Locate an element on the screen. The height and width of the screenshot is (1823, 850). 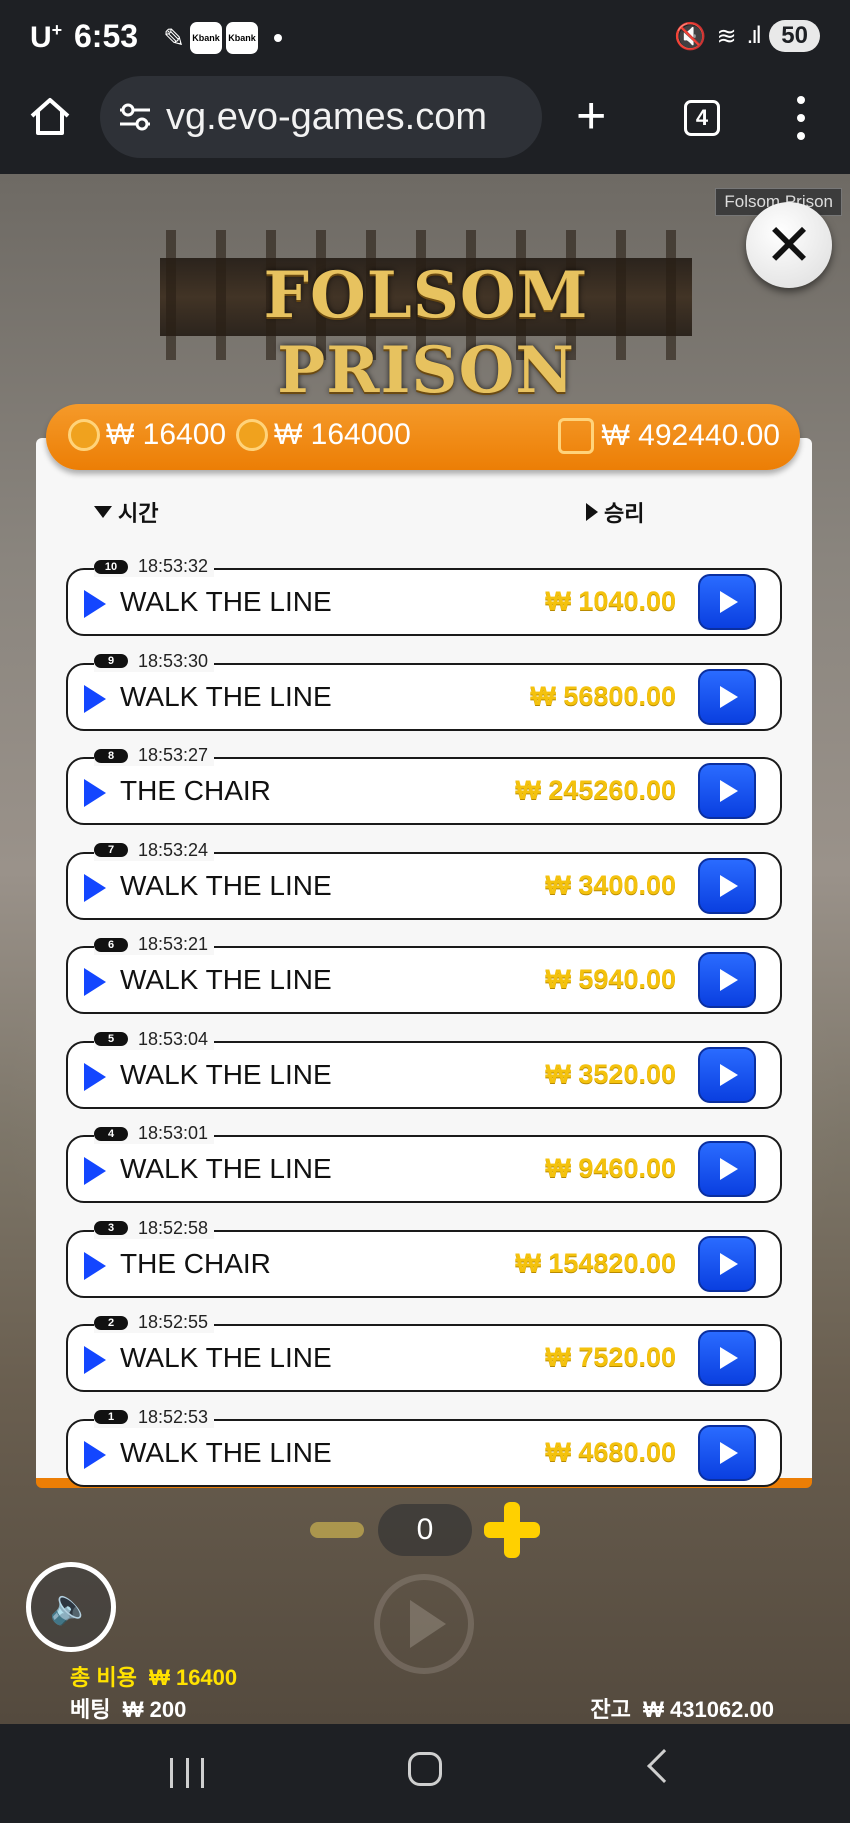
more-menu-icon is located at coordinates (801, 118).